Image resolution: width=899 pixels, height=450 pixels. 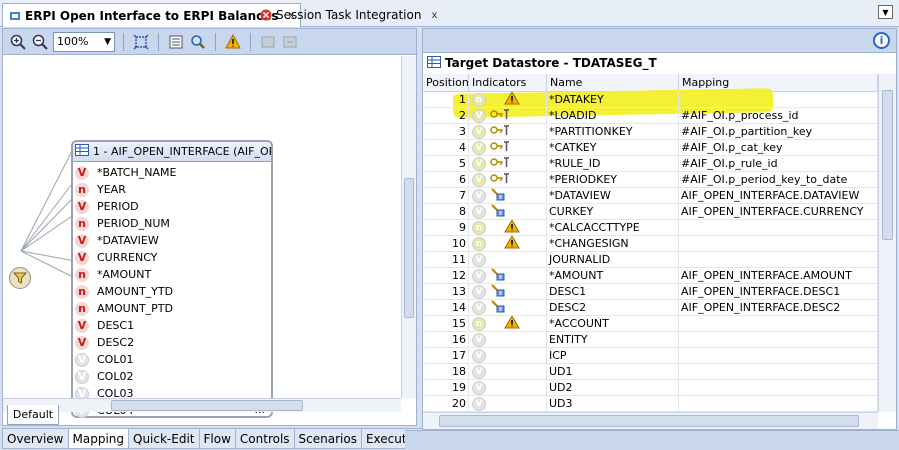 What do you see at coordinates (650, 196) in the screenshot?
I see `table-row: 7 V *DATAVIEW AIF_OPEN_INTERFACE.DATAVIEW` at bounding box center [650, 196].